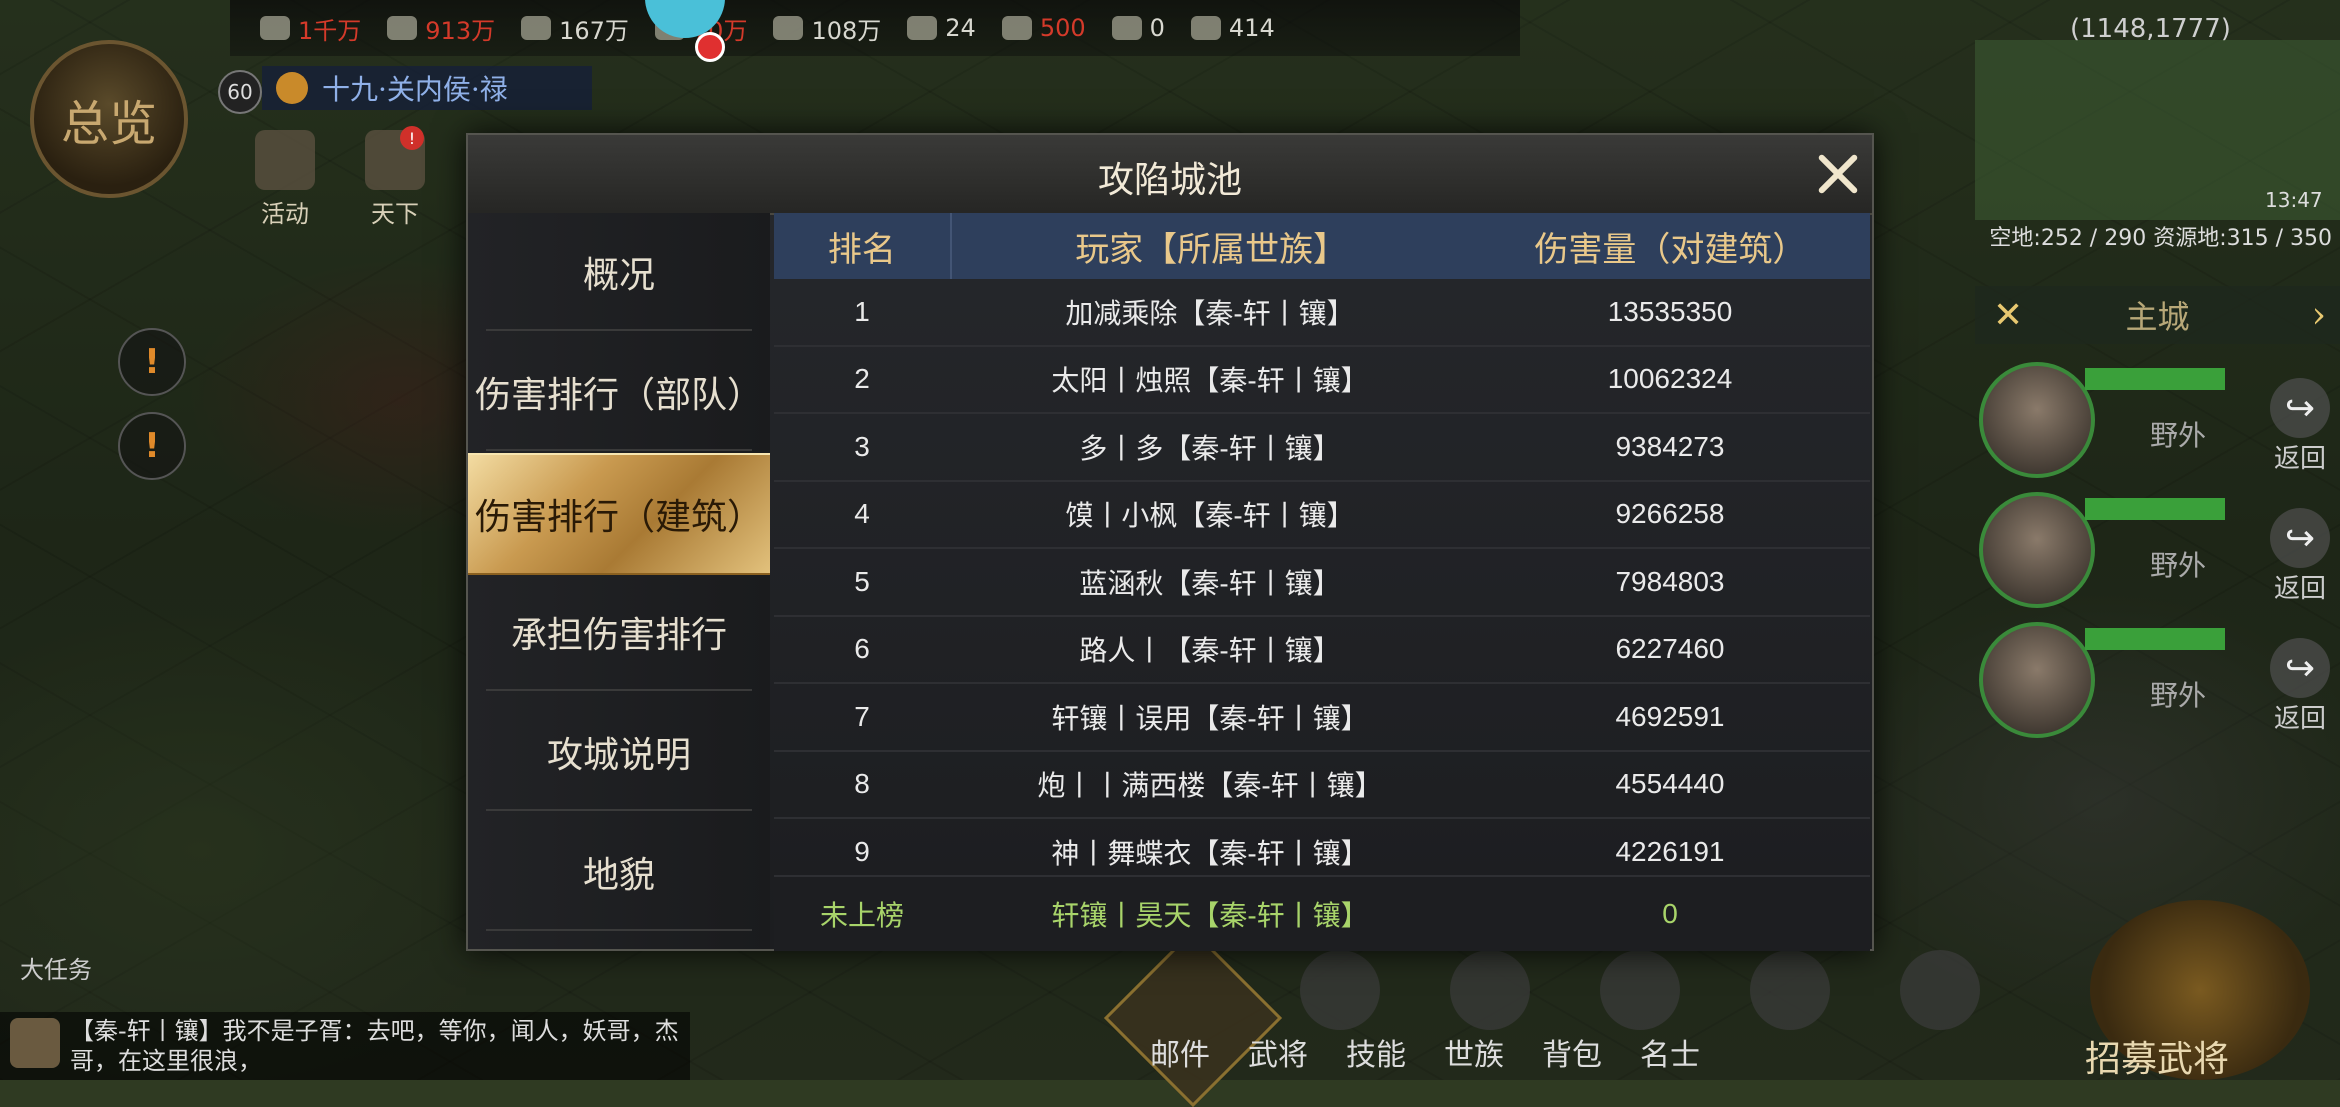 This screenshot has width=2340, height=1107. What do you see at coordinates (1180, 1052) in the screenshot?
I see `bottom-menu-item: 邮件` at bounding box center [1180, 1052].